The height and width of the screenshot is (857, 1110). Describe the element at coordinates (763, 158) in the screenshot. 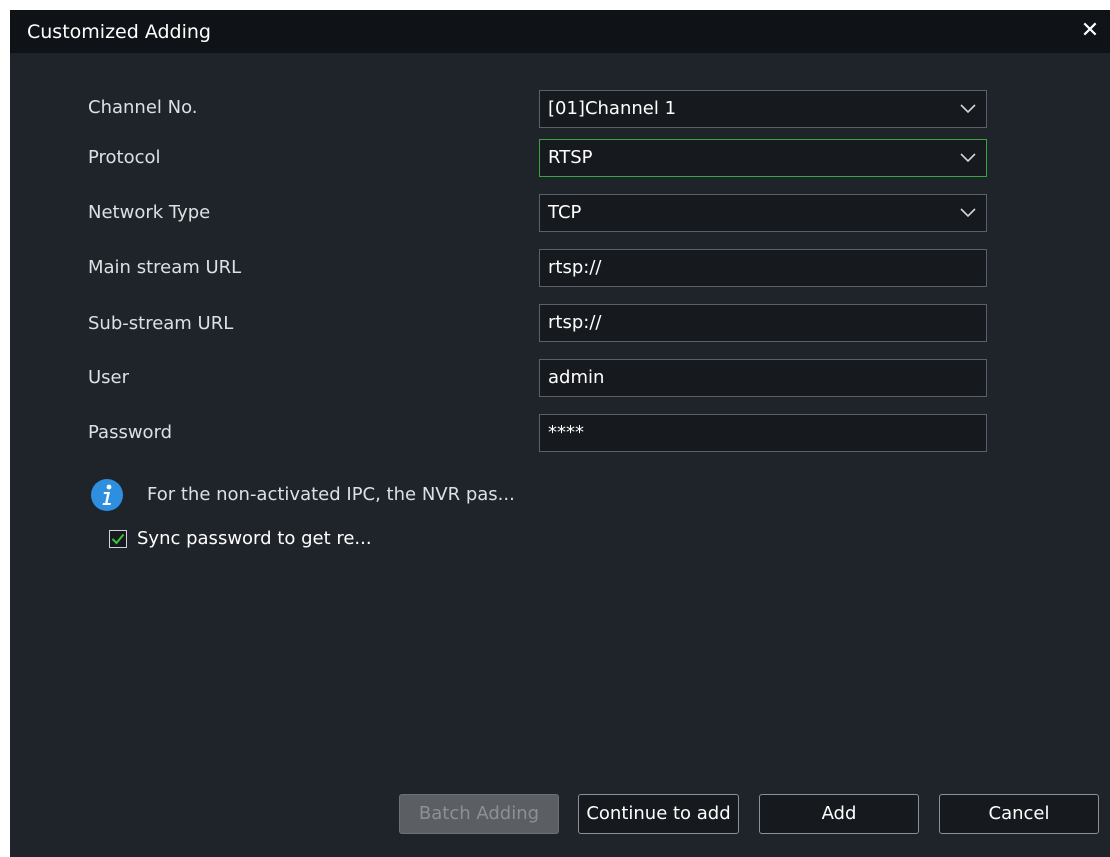

I see `protocol-select: RTSP` at that location.